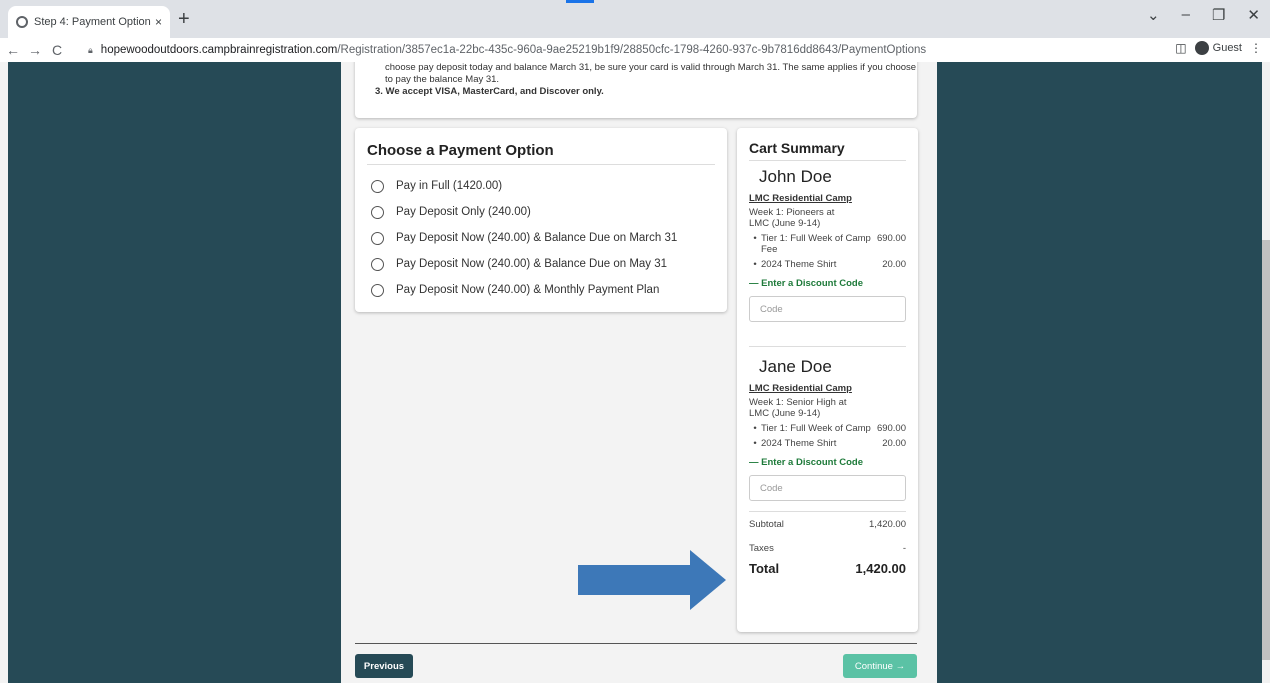 The height and width of the screenshot is (683, 1270). What do you see at coordinates (57, 50) in the screenshot?
I see `reload-icon: C` at bounding box center [57, 50].